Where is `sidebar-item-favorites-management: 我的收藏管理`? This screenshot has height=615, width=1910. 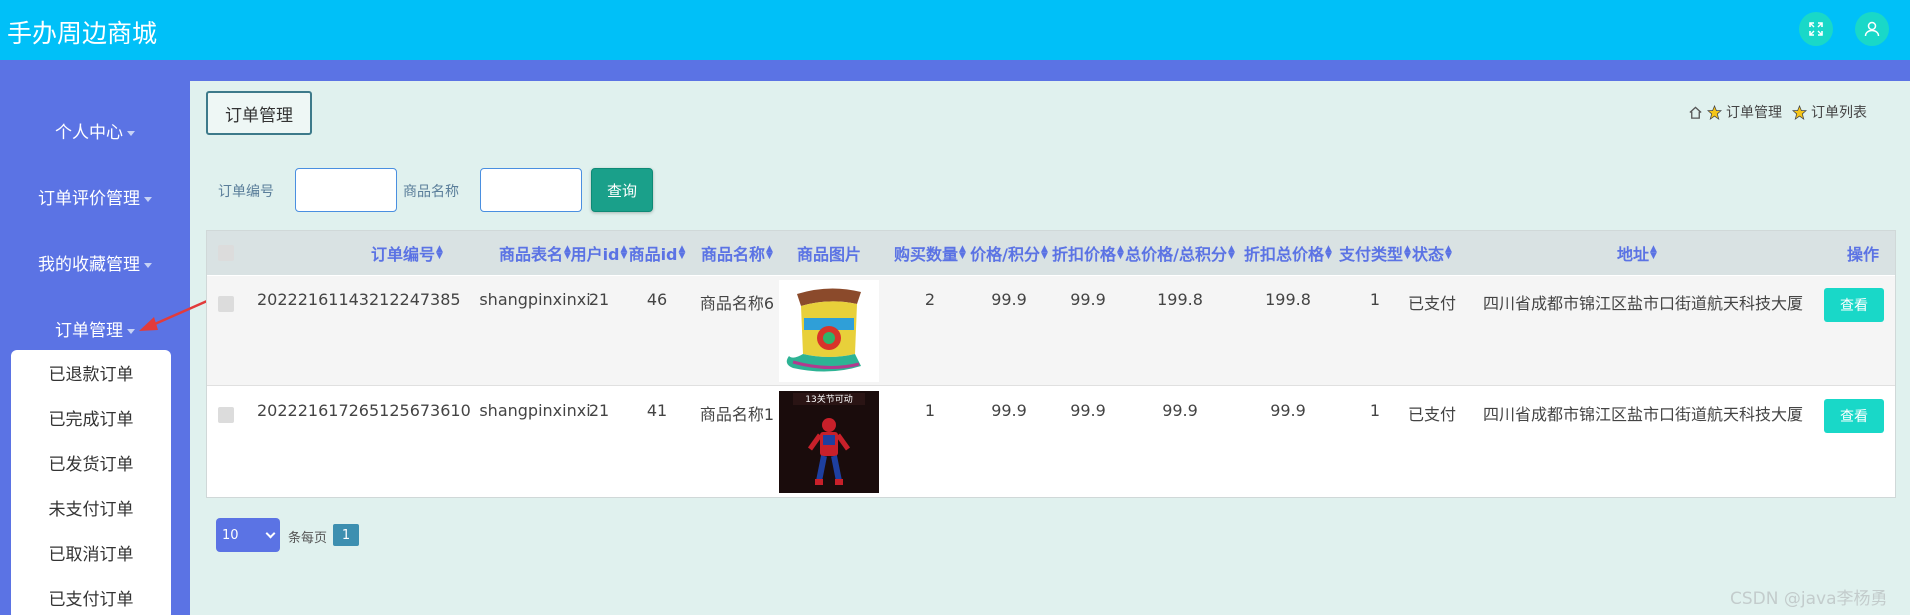 sidebar-item-favorites-management: 我的收藏管理 is located at coordinates (95, 262).